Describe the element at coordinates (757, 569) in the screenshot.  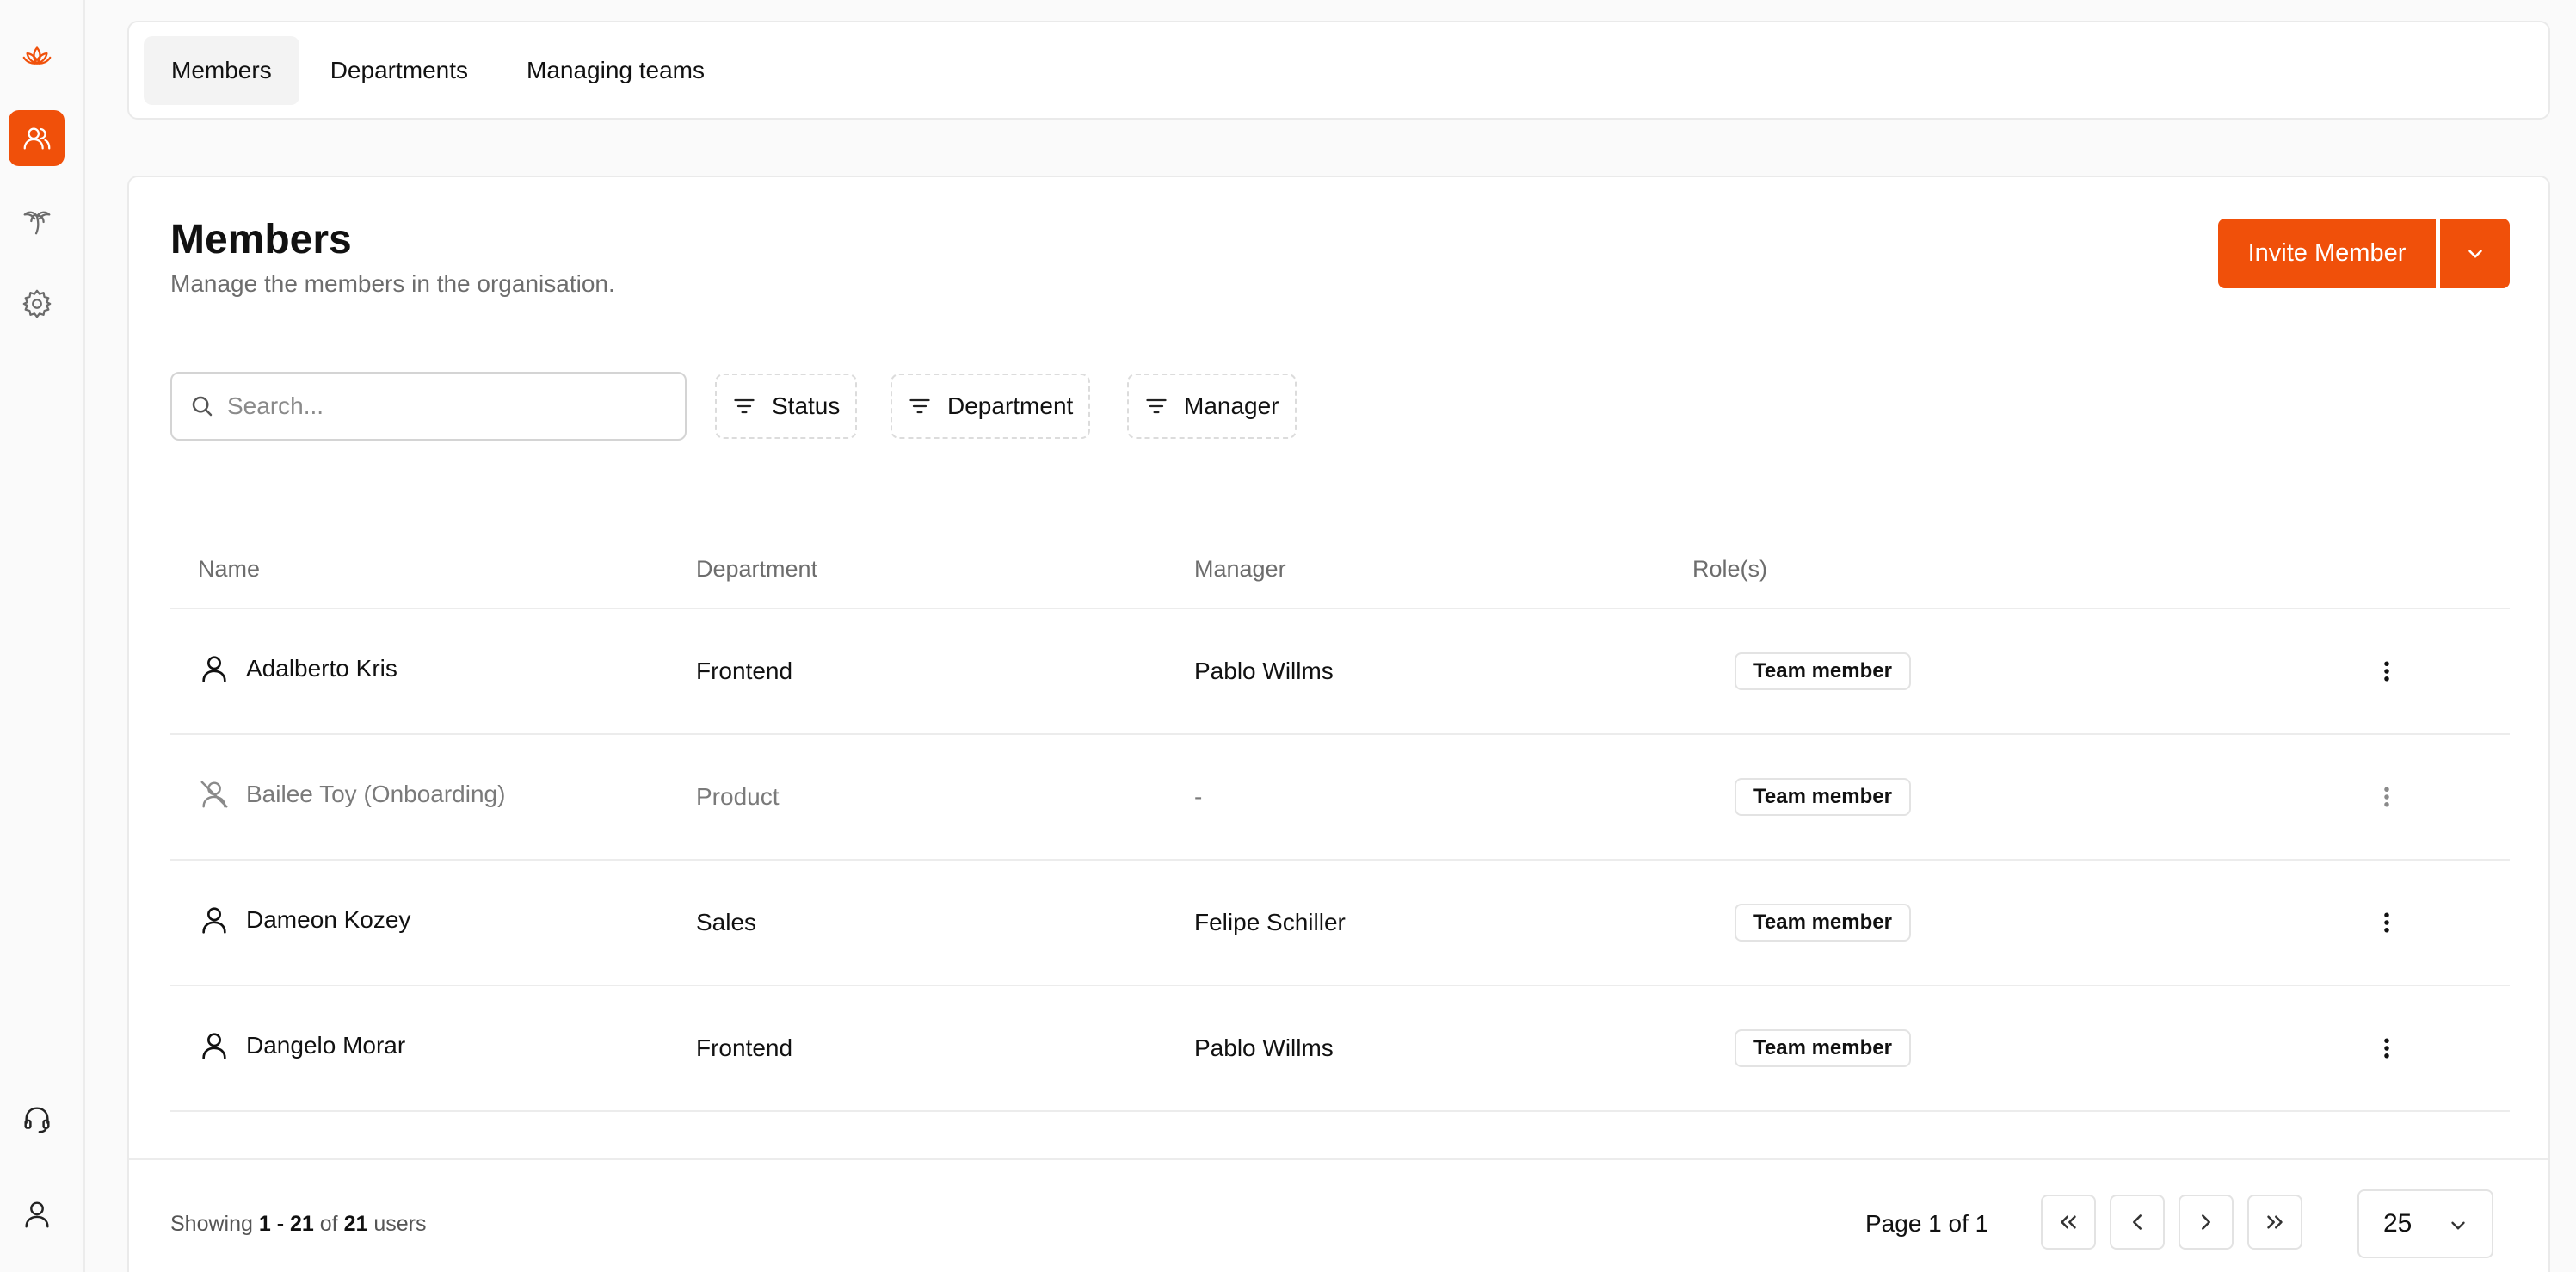
I see `column-department: Department` at that location.